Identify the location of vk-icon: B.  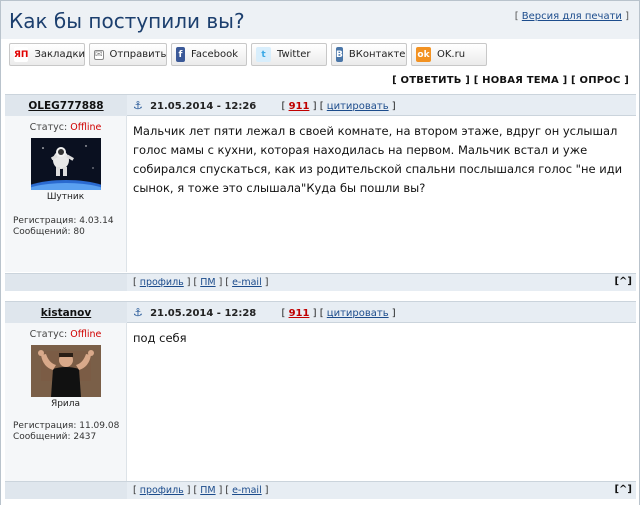
(339, 54).